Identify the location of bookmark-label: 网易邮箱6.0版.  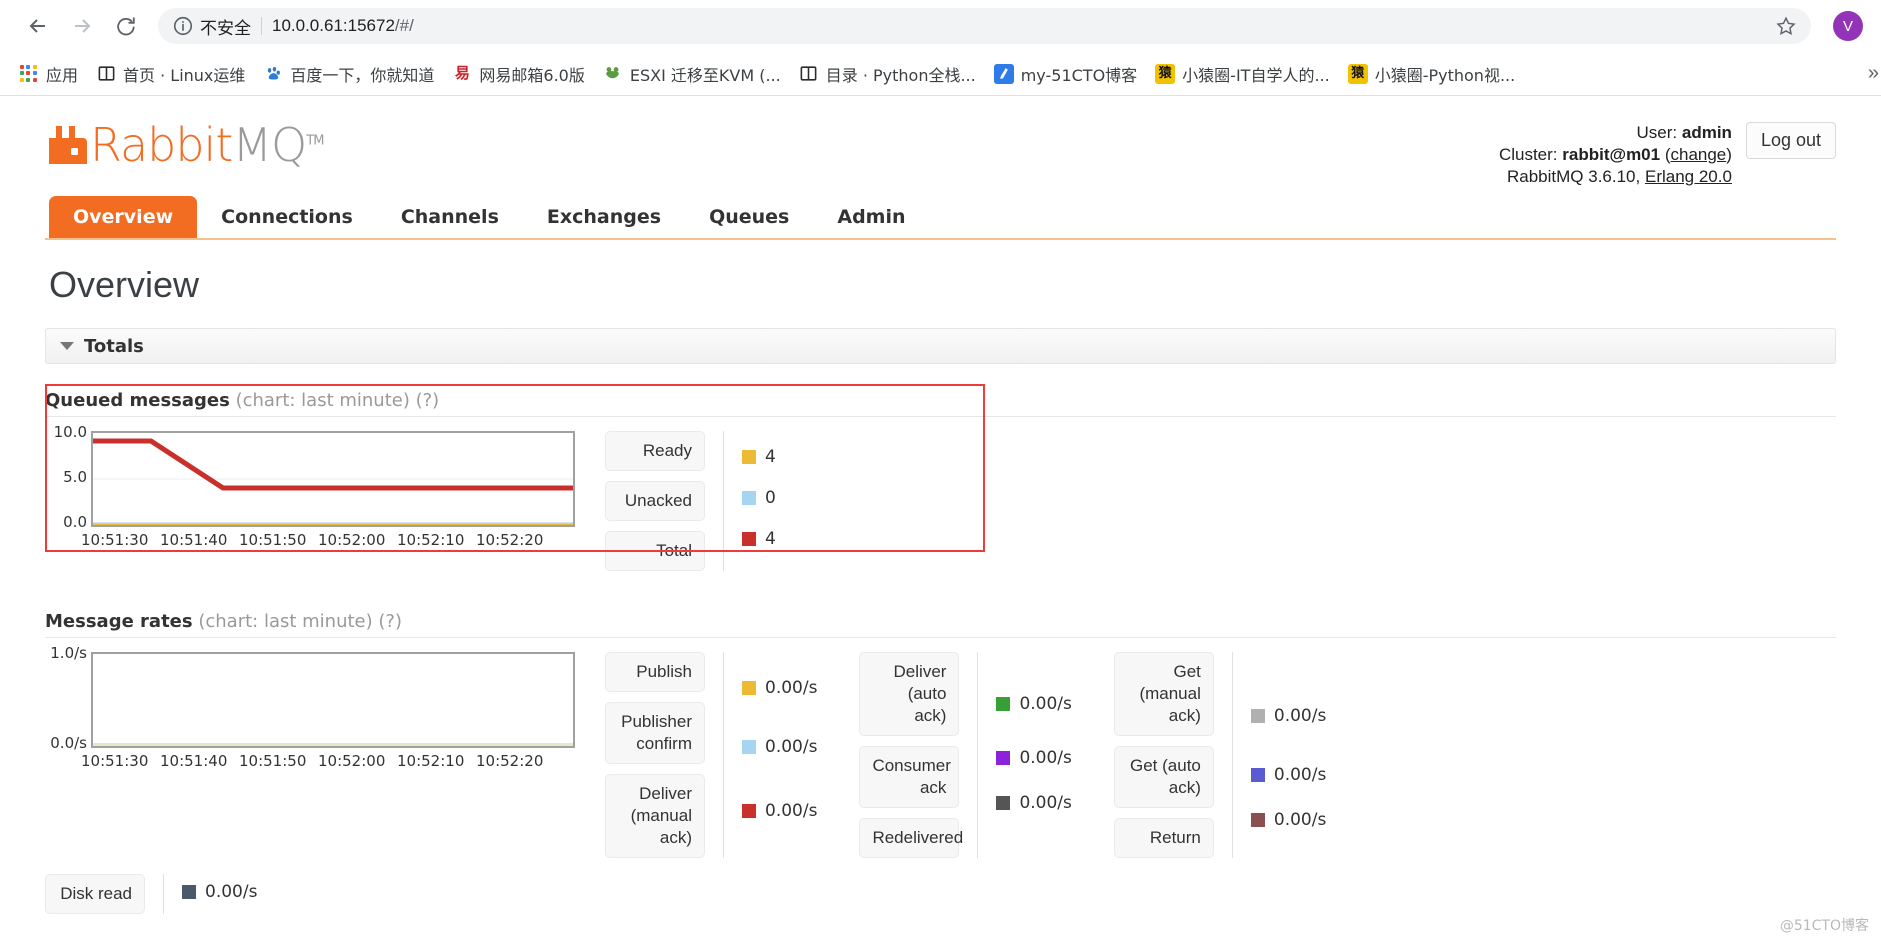
(532, 75).